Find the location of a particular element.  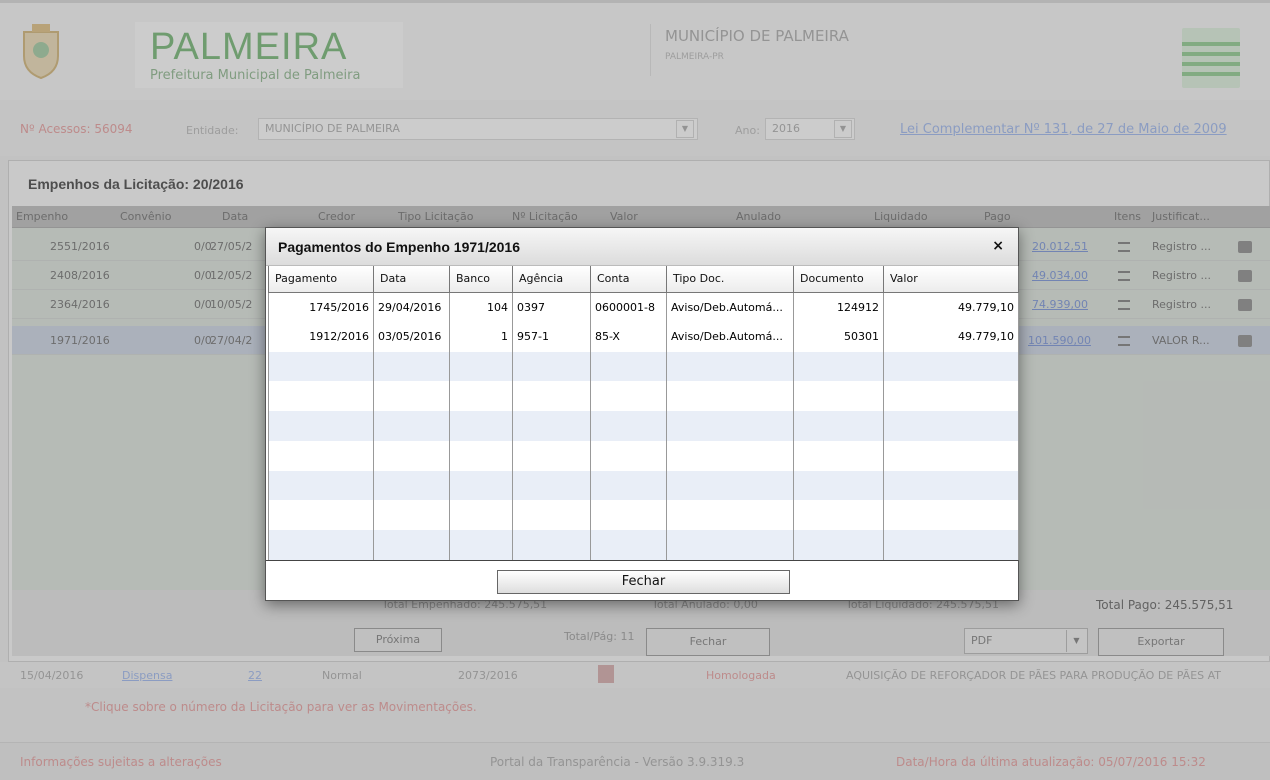

cell-documento: 50301 is located at coordinates (838, 336).